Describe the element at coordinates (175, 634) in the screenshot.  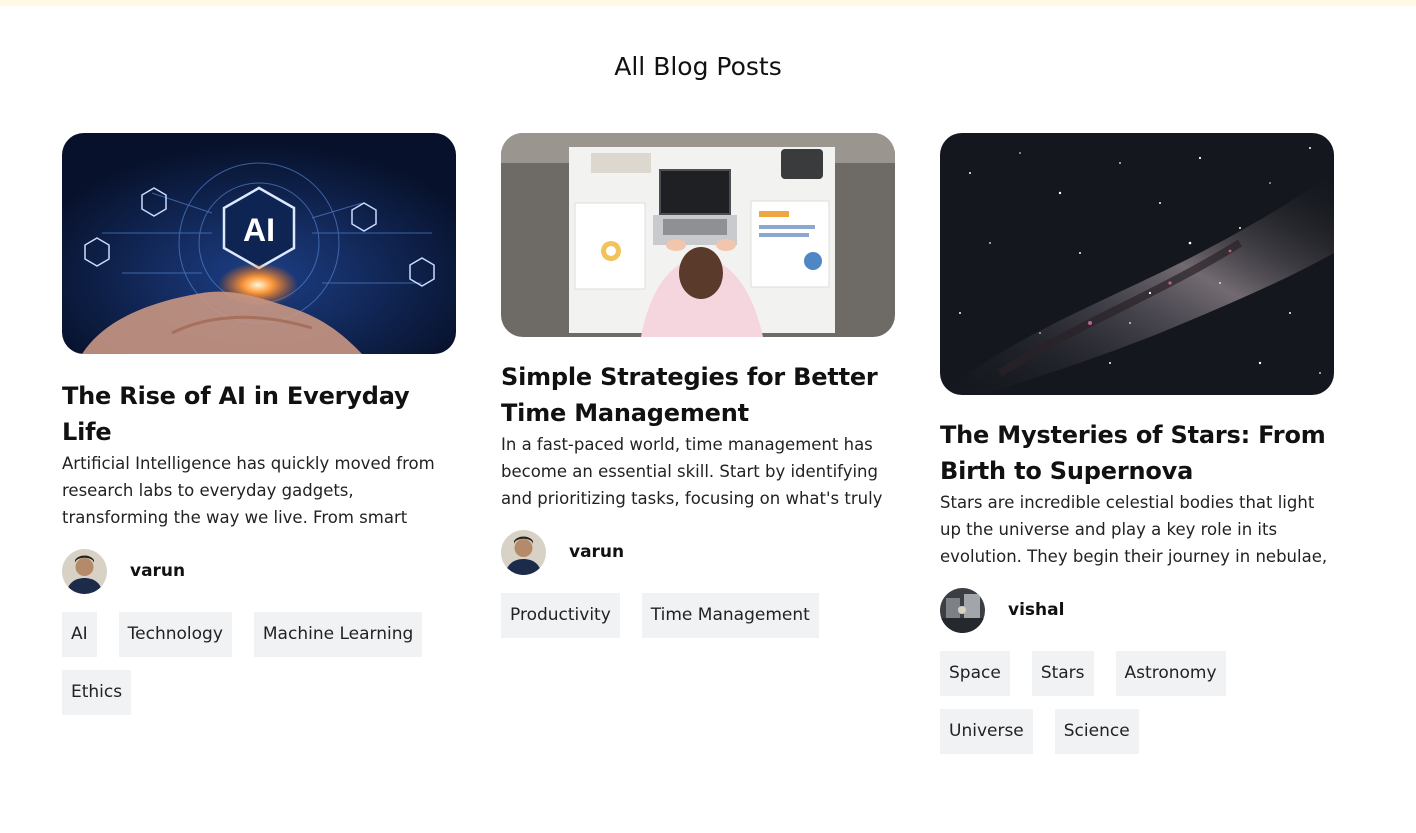
I see `tag-chip: Technology` at that location.